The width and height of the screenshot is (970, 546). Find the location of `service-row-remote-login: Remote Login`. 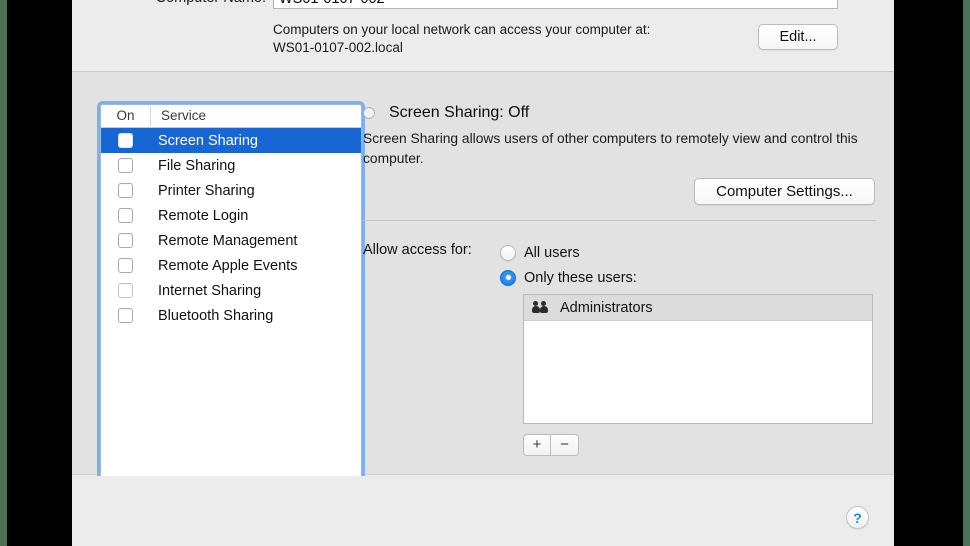

service-row-remote-login: Remote Login is located at coordinates (231, 215).